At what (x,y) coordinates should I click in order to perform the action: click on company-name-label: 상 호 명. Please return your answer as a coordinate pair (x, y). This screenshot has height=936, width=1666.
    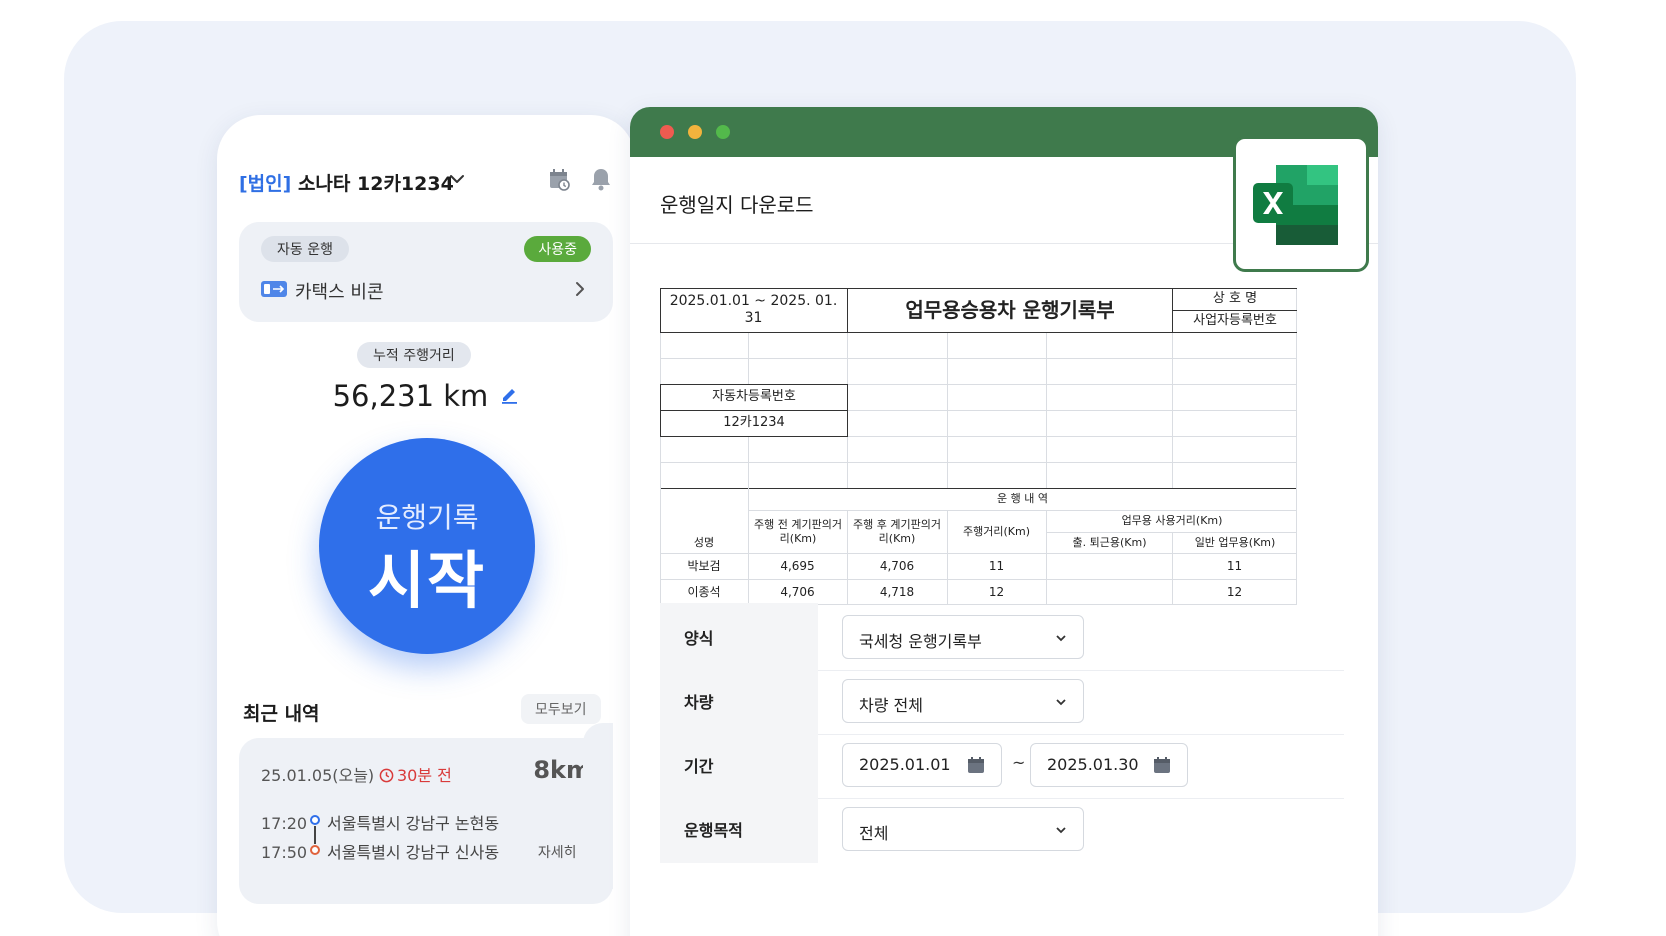
    Looking at the image, I should click on (1235, 298).